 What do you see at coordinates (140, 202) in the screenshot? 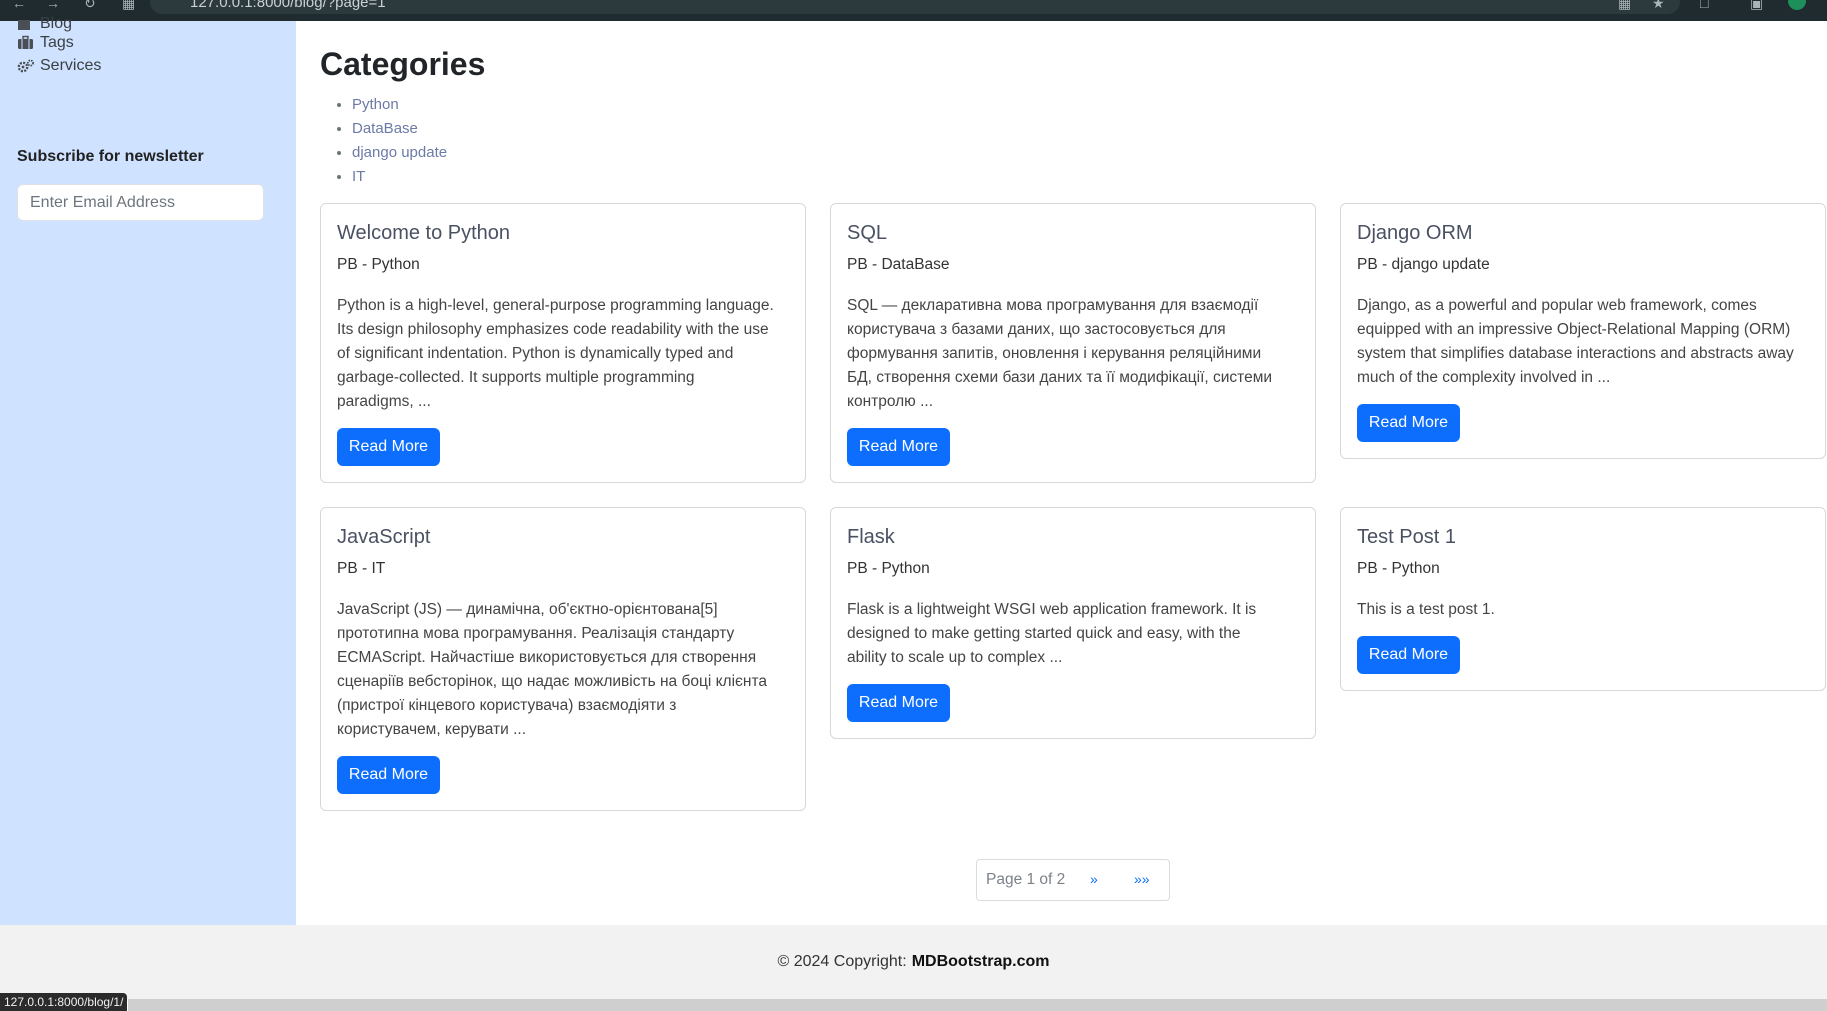
I see `email-field` at bounding box center [140, 202].